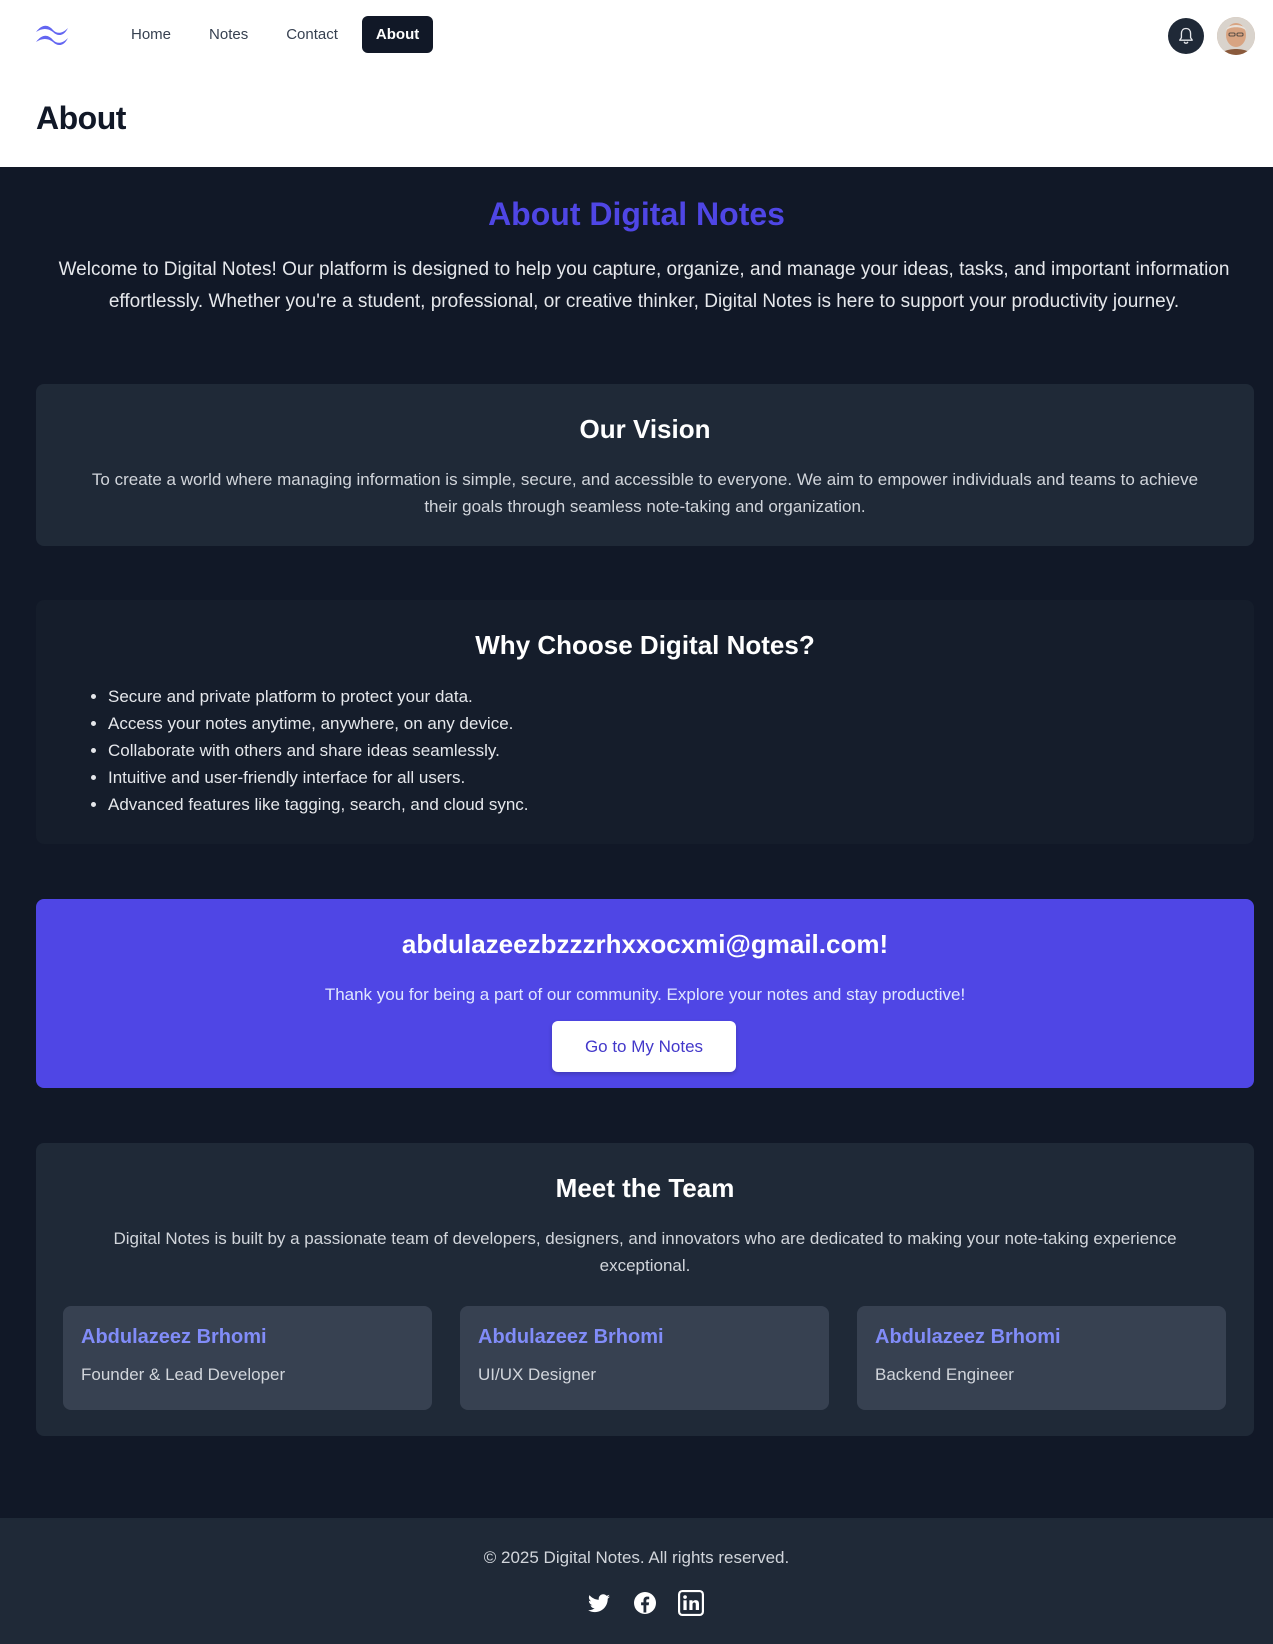  I want to click on member-role: Founder & Lead Developer, so click(183, 1374).